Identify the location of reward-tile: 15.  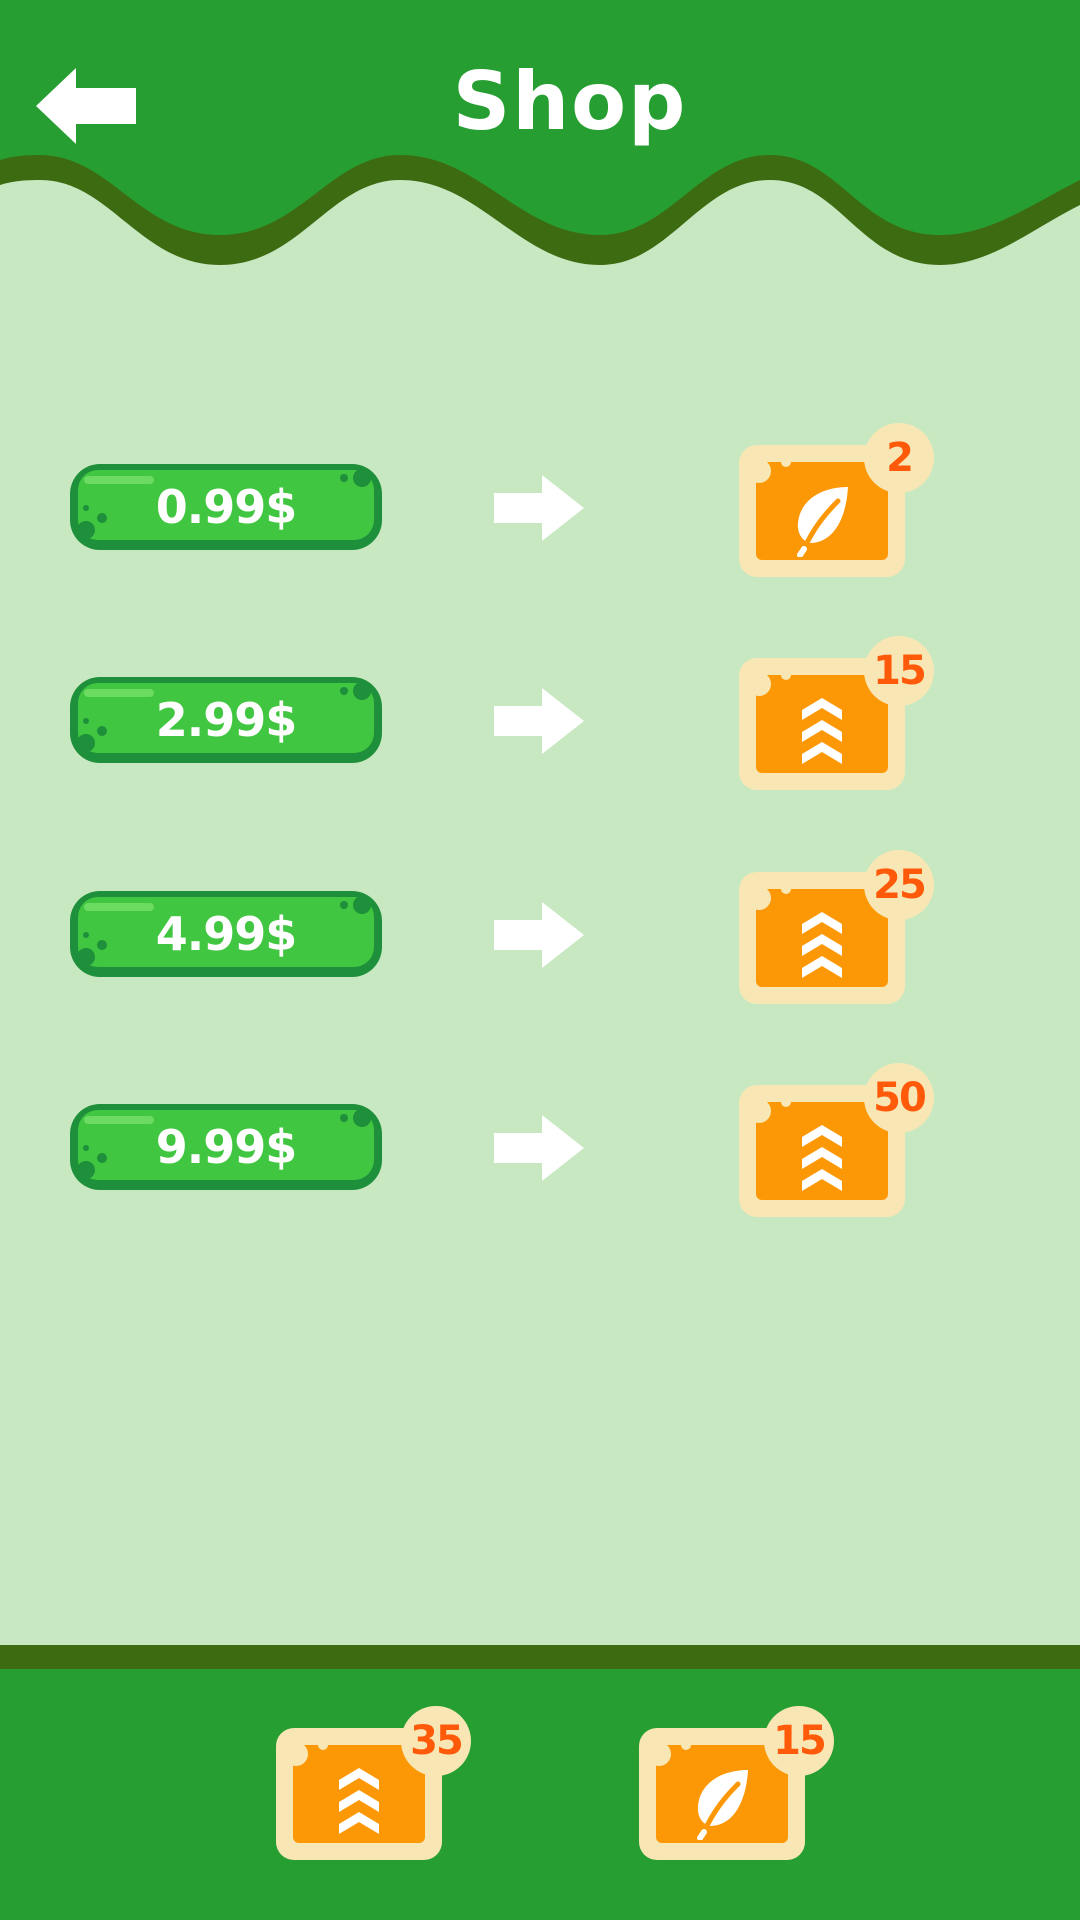
(836, 713).